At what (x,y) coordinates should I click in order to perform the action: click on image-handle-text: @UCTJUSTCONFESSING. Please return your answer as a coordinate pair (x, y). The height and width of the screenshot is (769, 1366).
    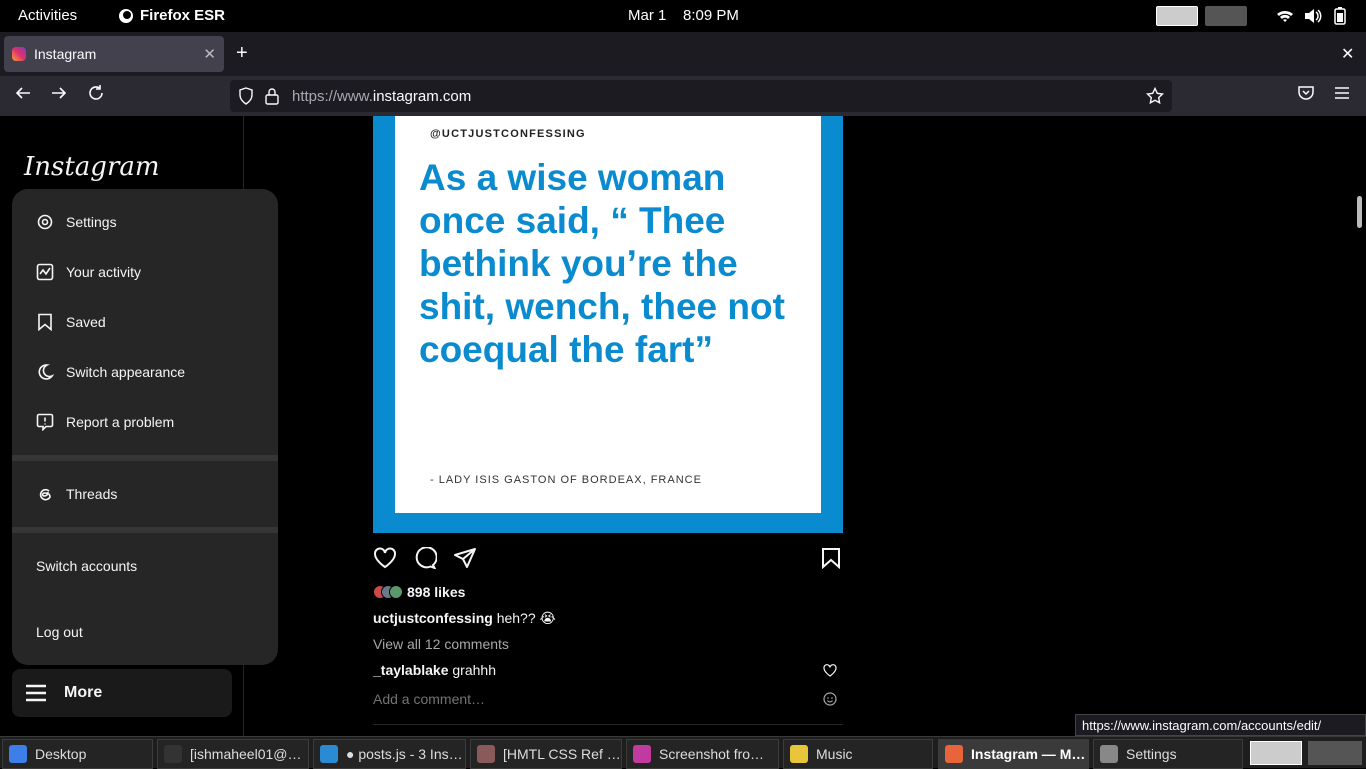
    Looking at the image, I should click on (508, 134).